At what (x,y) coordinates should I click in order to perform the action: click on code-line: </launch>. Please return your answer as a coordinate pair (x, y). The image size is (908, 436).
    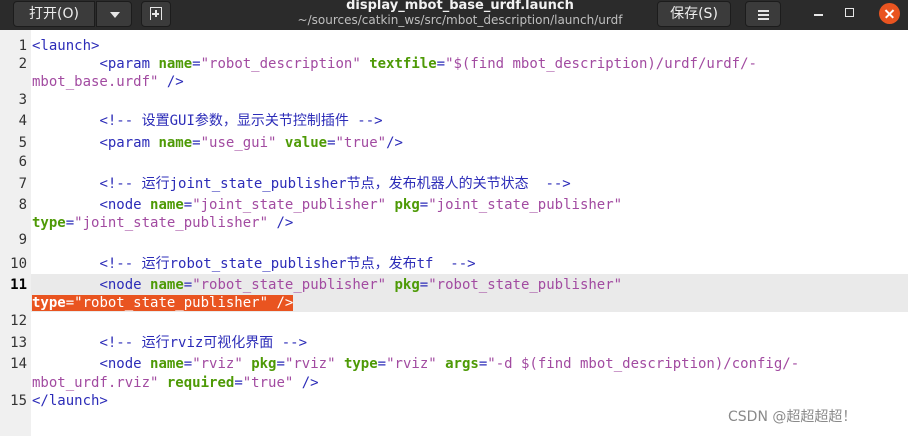
    Looking at the image, I should click on (70, 401).